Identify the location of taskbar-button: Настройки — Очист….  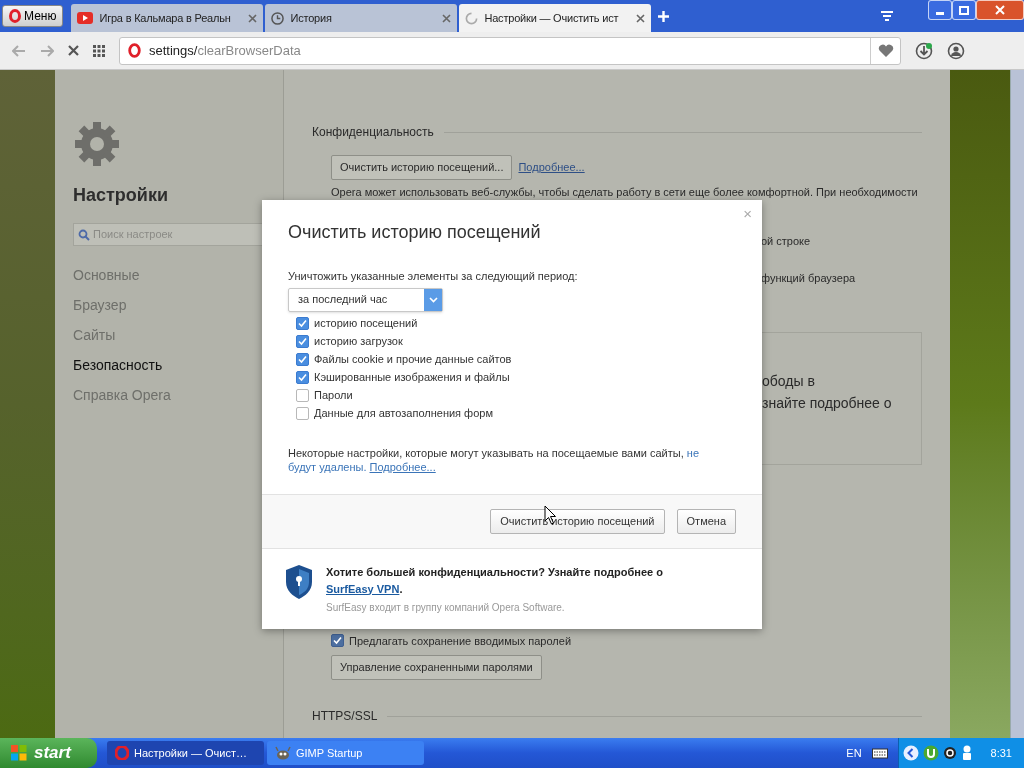
(185, 753).